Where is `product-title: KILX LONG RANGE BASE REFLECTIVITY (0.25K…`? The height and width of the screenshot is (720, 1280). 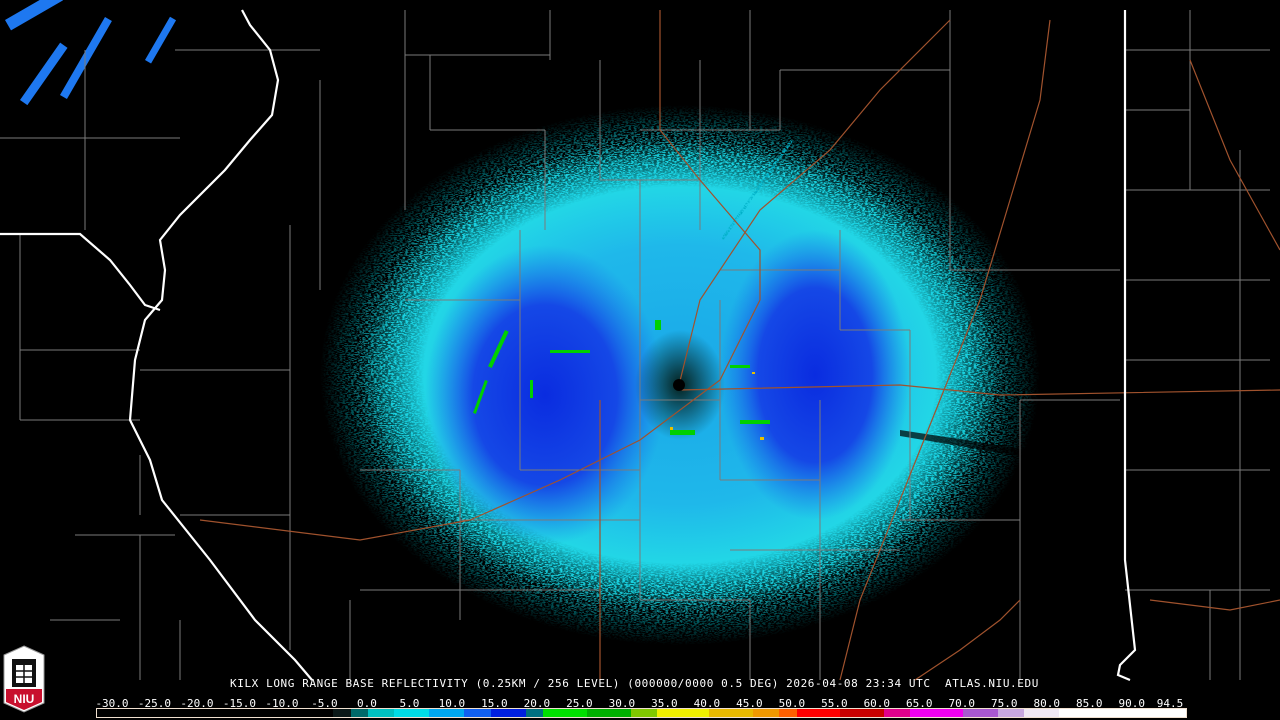 product-title: KILX LONG RANGE BASE REFLECTIVITY (0.25K… is located at coordinates (634, 683).